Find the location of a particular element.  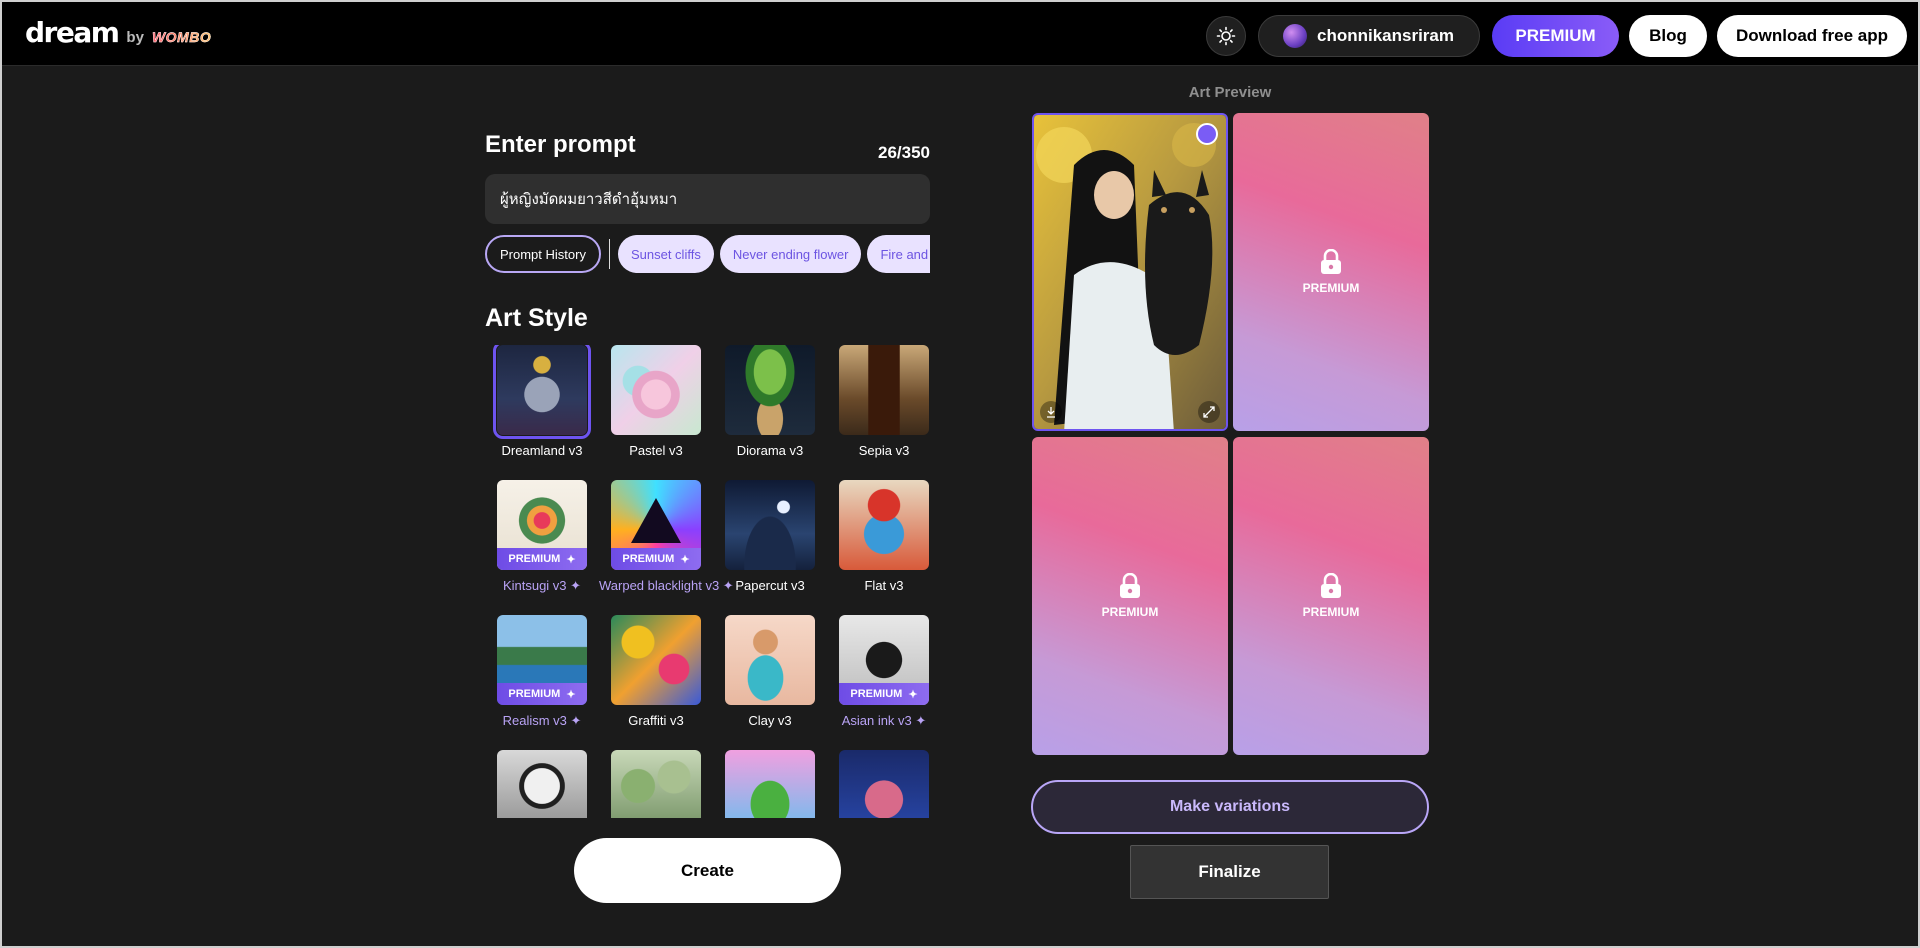

style-label: Realism v3 ✦ is located at coordinates (542, 720).